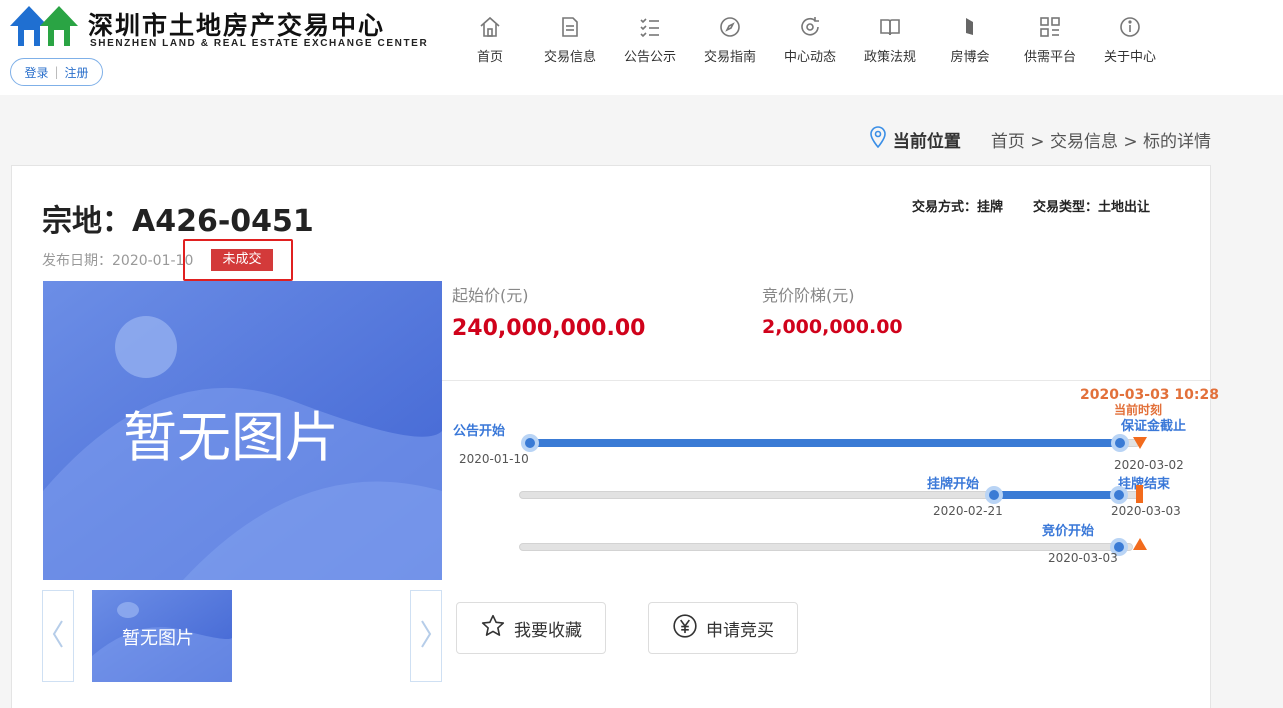 Image resolution: width=1283 pixels, height=708 pixels. Describe the element at coordinates (494, 459) in the screenshot. I see `row1-start-date: 2020-01-10` at that location.